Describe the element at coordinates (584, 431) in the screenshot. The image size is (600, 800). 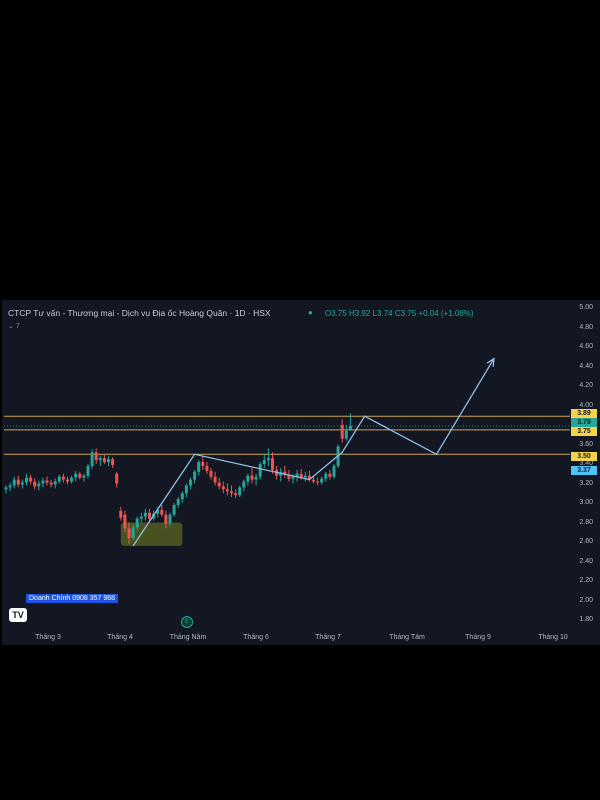
I see `price-label-2: 3.75` at that location.